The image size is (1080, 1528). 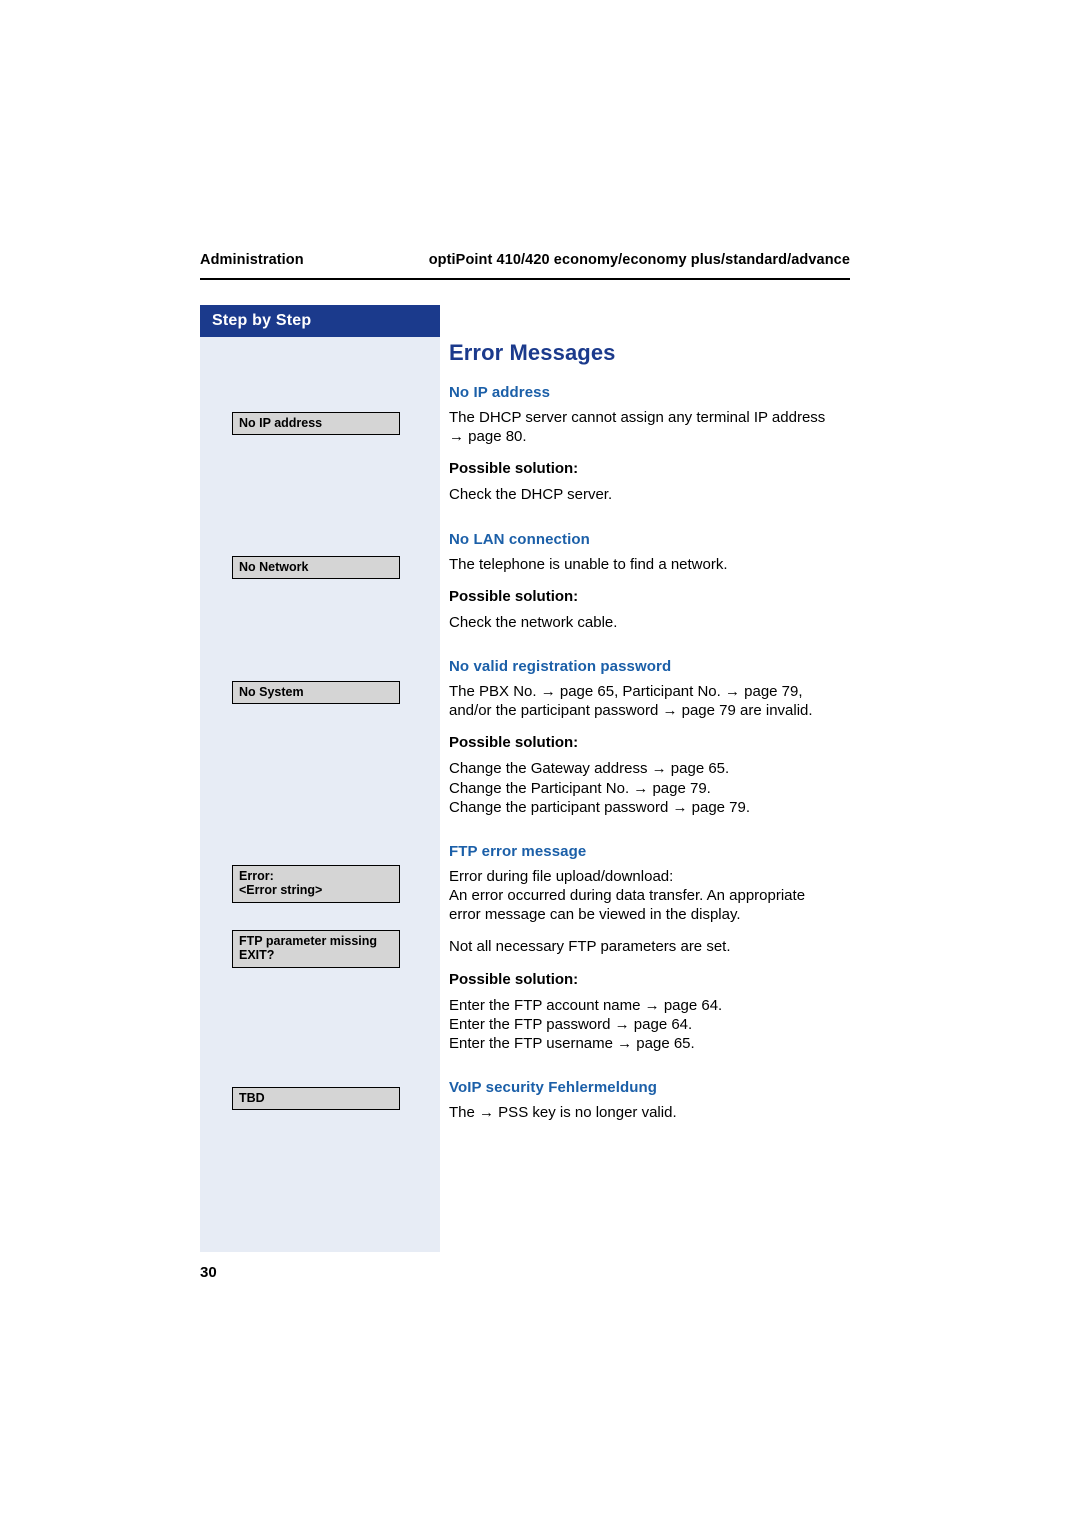 I want to click on section-solution-text: Enter the FTP username → page 65., so click(x=572, y=1043).